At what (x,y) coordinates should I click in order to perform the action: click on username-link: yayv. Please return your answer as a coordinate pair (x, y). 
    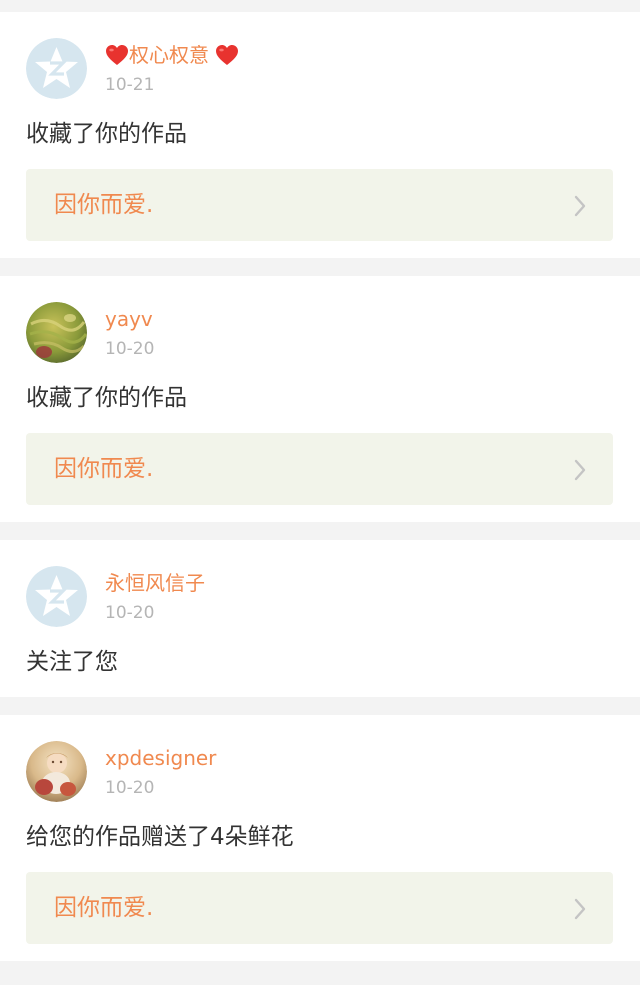
    Looking at the image, I should click on (129, 319).